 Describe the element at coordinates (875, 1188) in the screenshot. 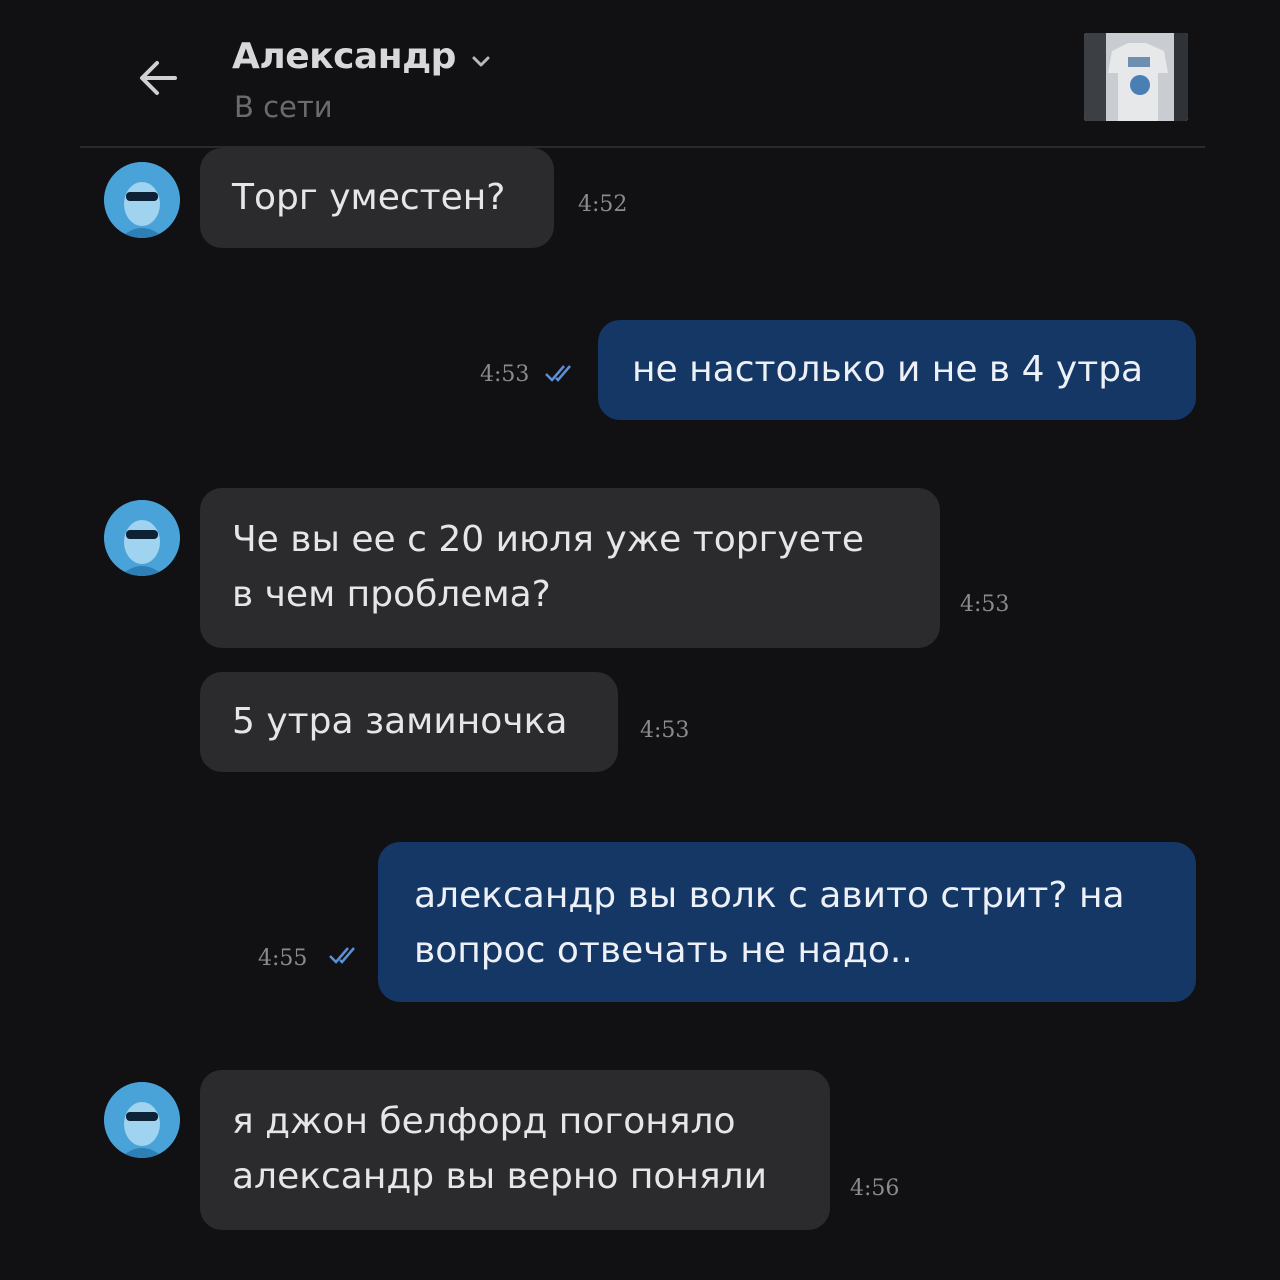

I see `message-time: 4:56` at that location.